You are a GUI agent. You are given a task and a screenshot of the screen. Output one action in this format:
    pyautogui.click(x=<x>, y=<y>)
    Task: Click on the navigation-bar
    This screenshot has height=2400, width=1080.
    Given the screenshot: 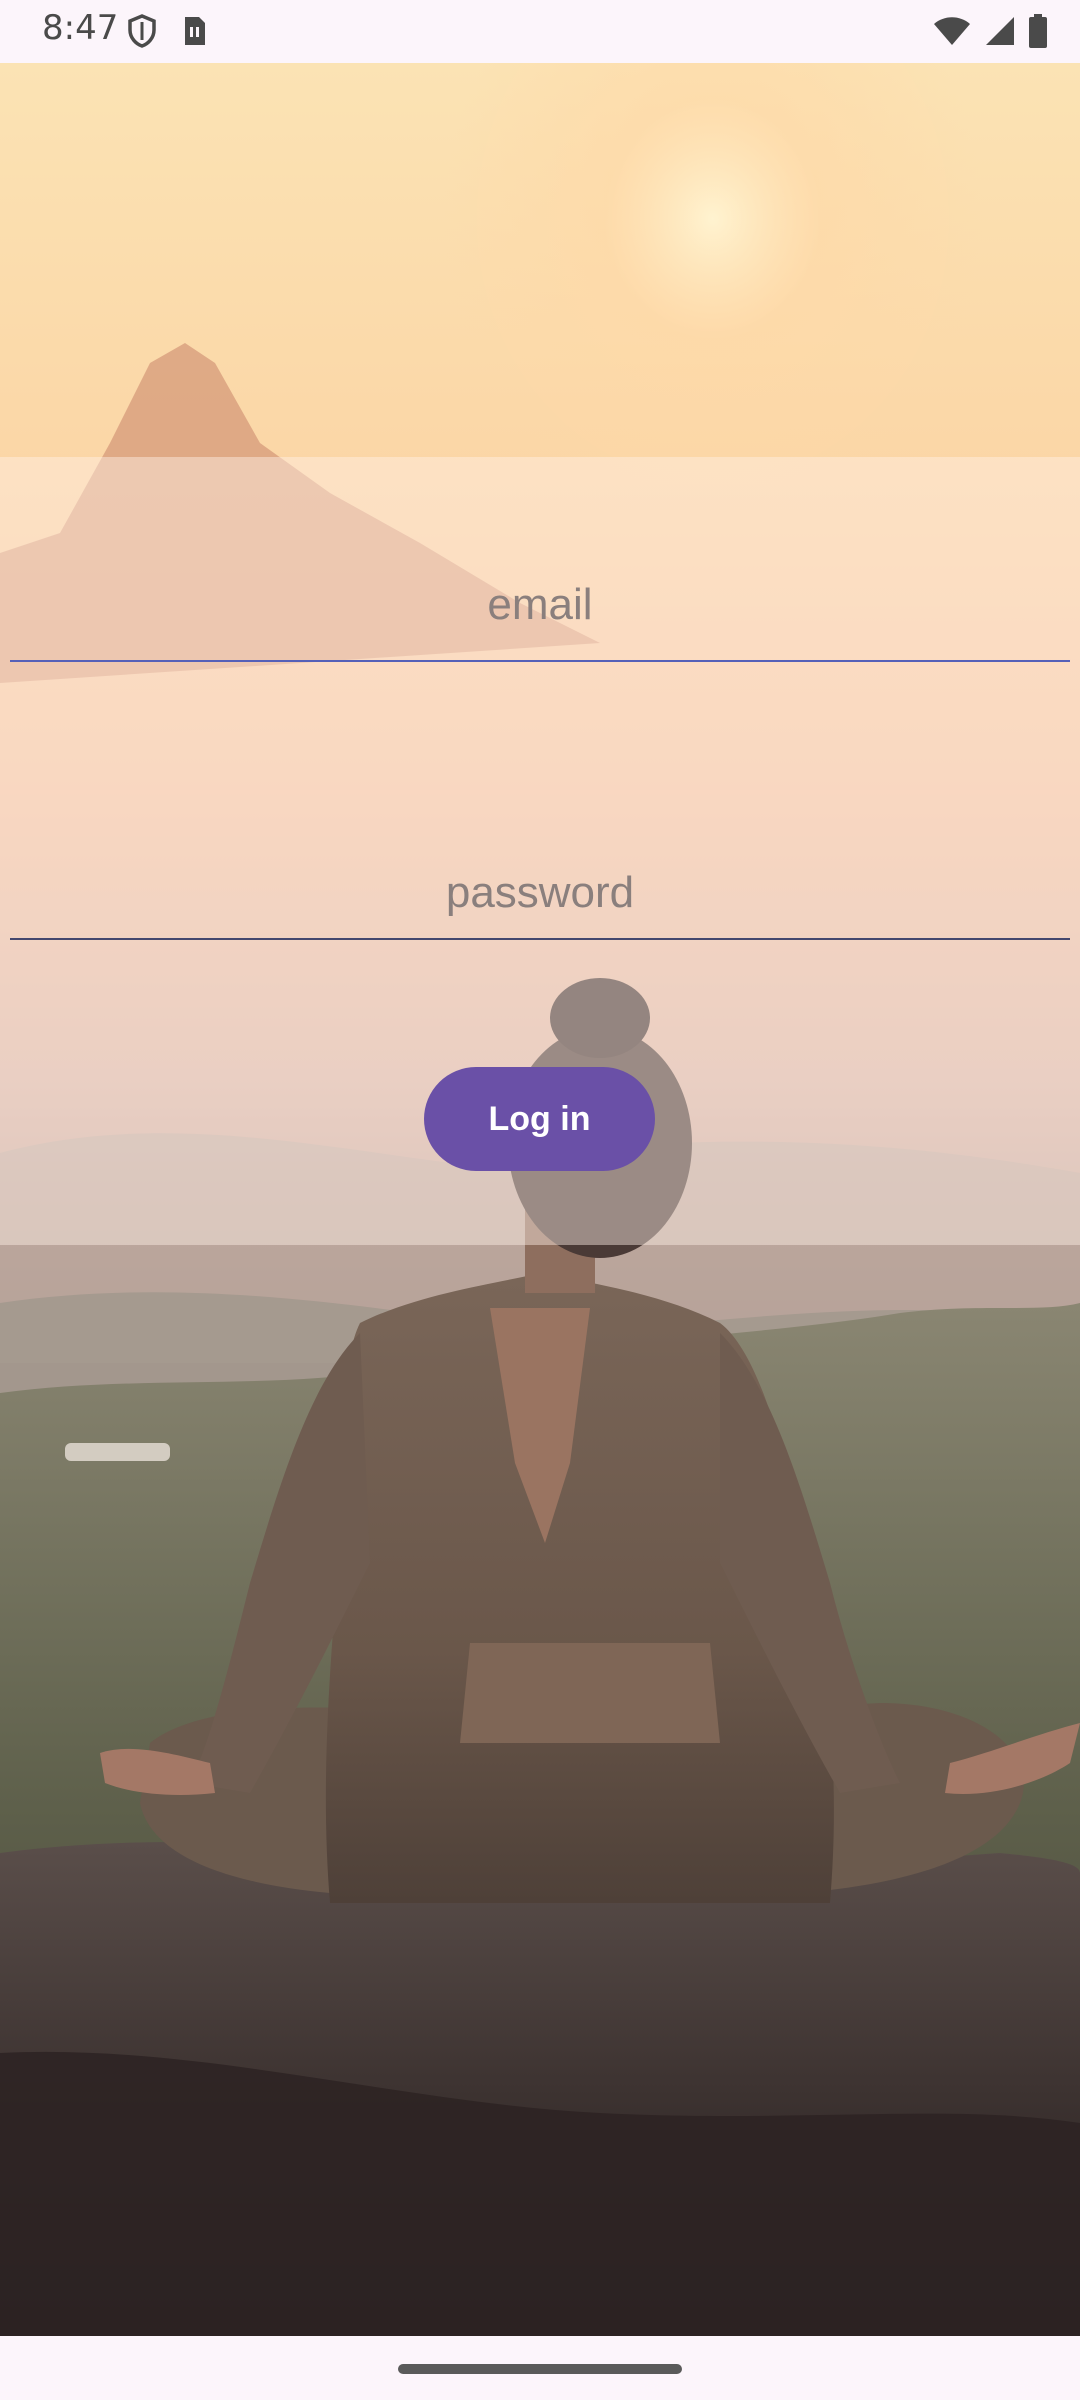 What is the action you would take?
    pyautogui.click(x=540, y=2368)
    